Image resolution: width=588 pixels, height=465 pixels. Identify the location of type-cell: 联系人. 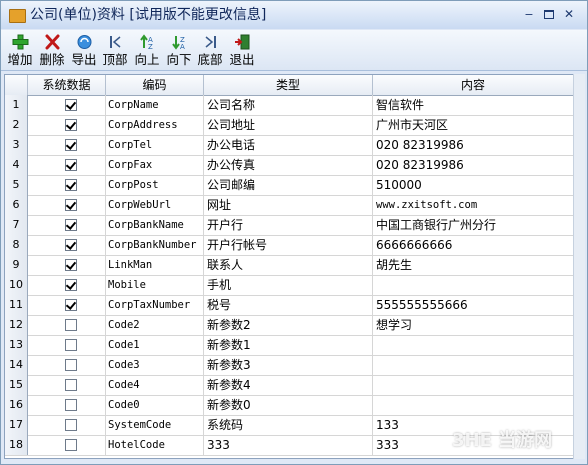
(288, 265).